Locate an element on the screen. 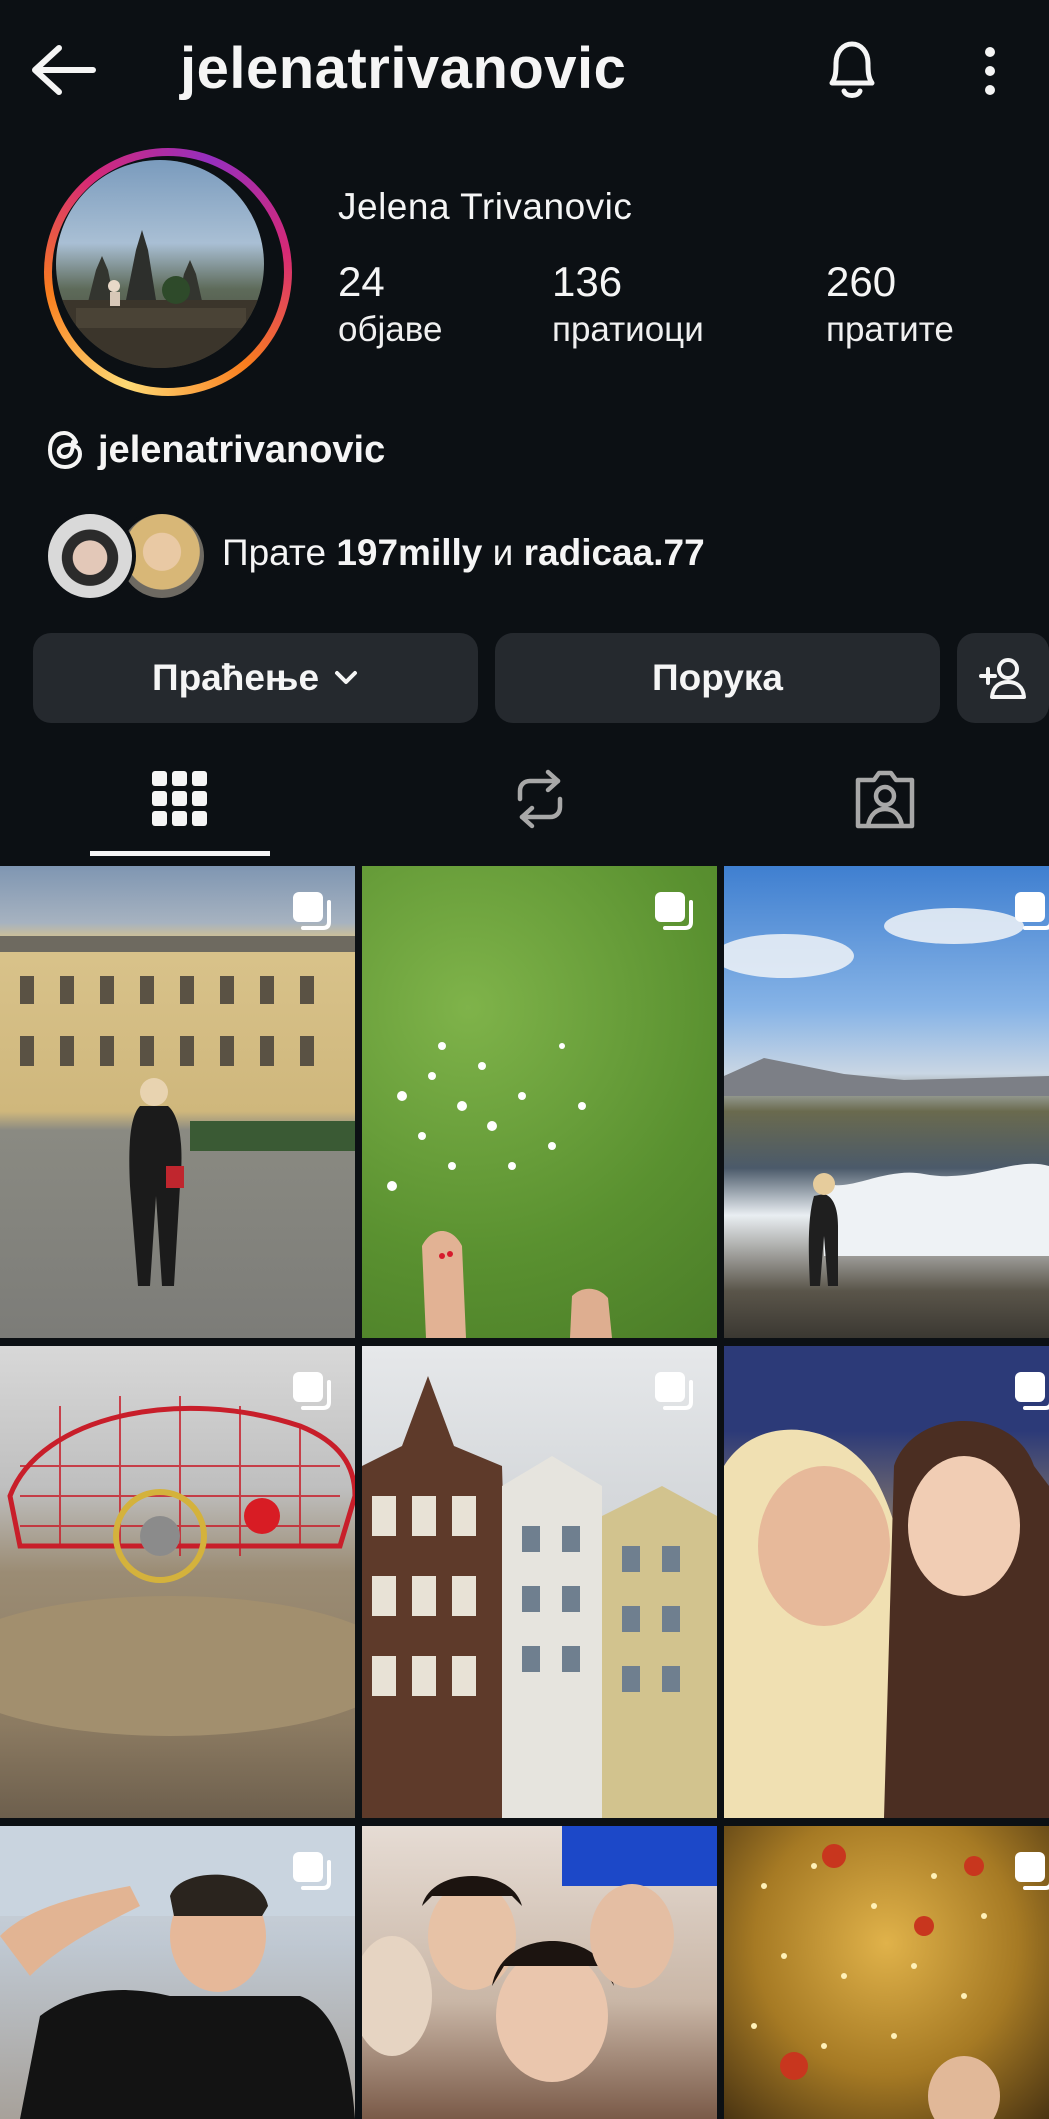  following-label: Праћење is located at coordinates (235, 677).